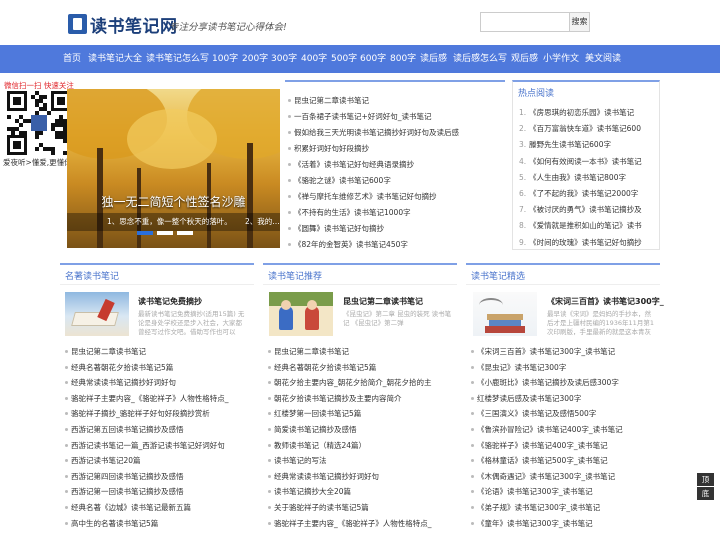 The width and height of the screenshot is (720, 540). I want to click on list-item: 西游记第一回读书笔记摘抄及感悟, so click(161, 491).